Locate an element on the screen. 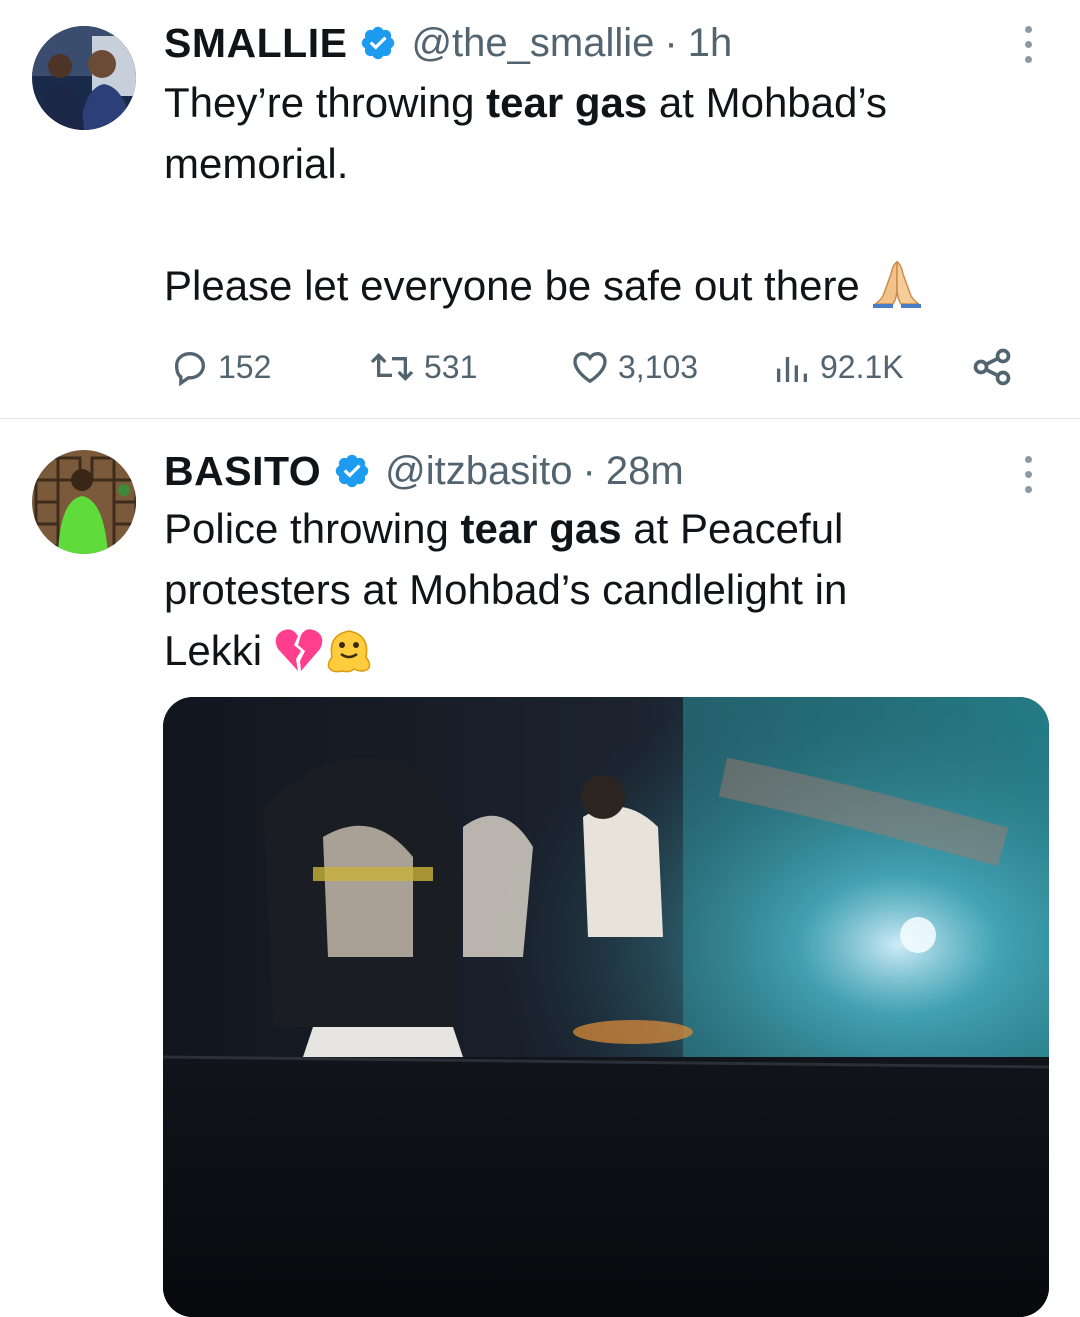  broken-heart-emoji is located at coordinates (299, 658).